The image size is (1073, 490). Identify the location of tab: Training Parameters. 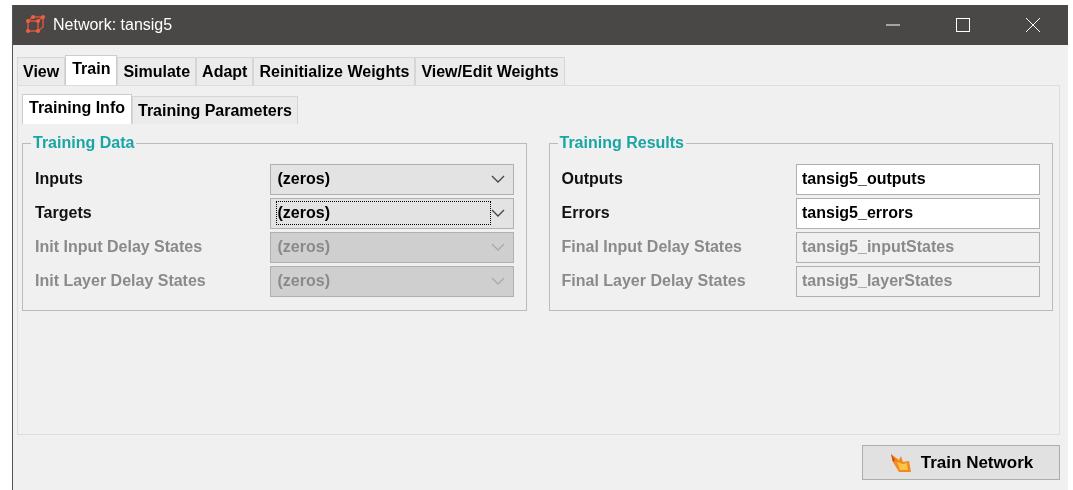
(215, 110).